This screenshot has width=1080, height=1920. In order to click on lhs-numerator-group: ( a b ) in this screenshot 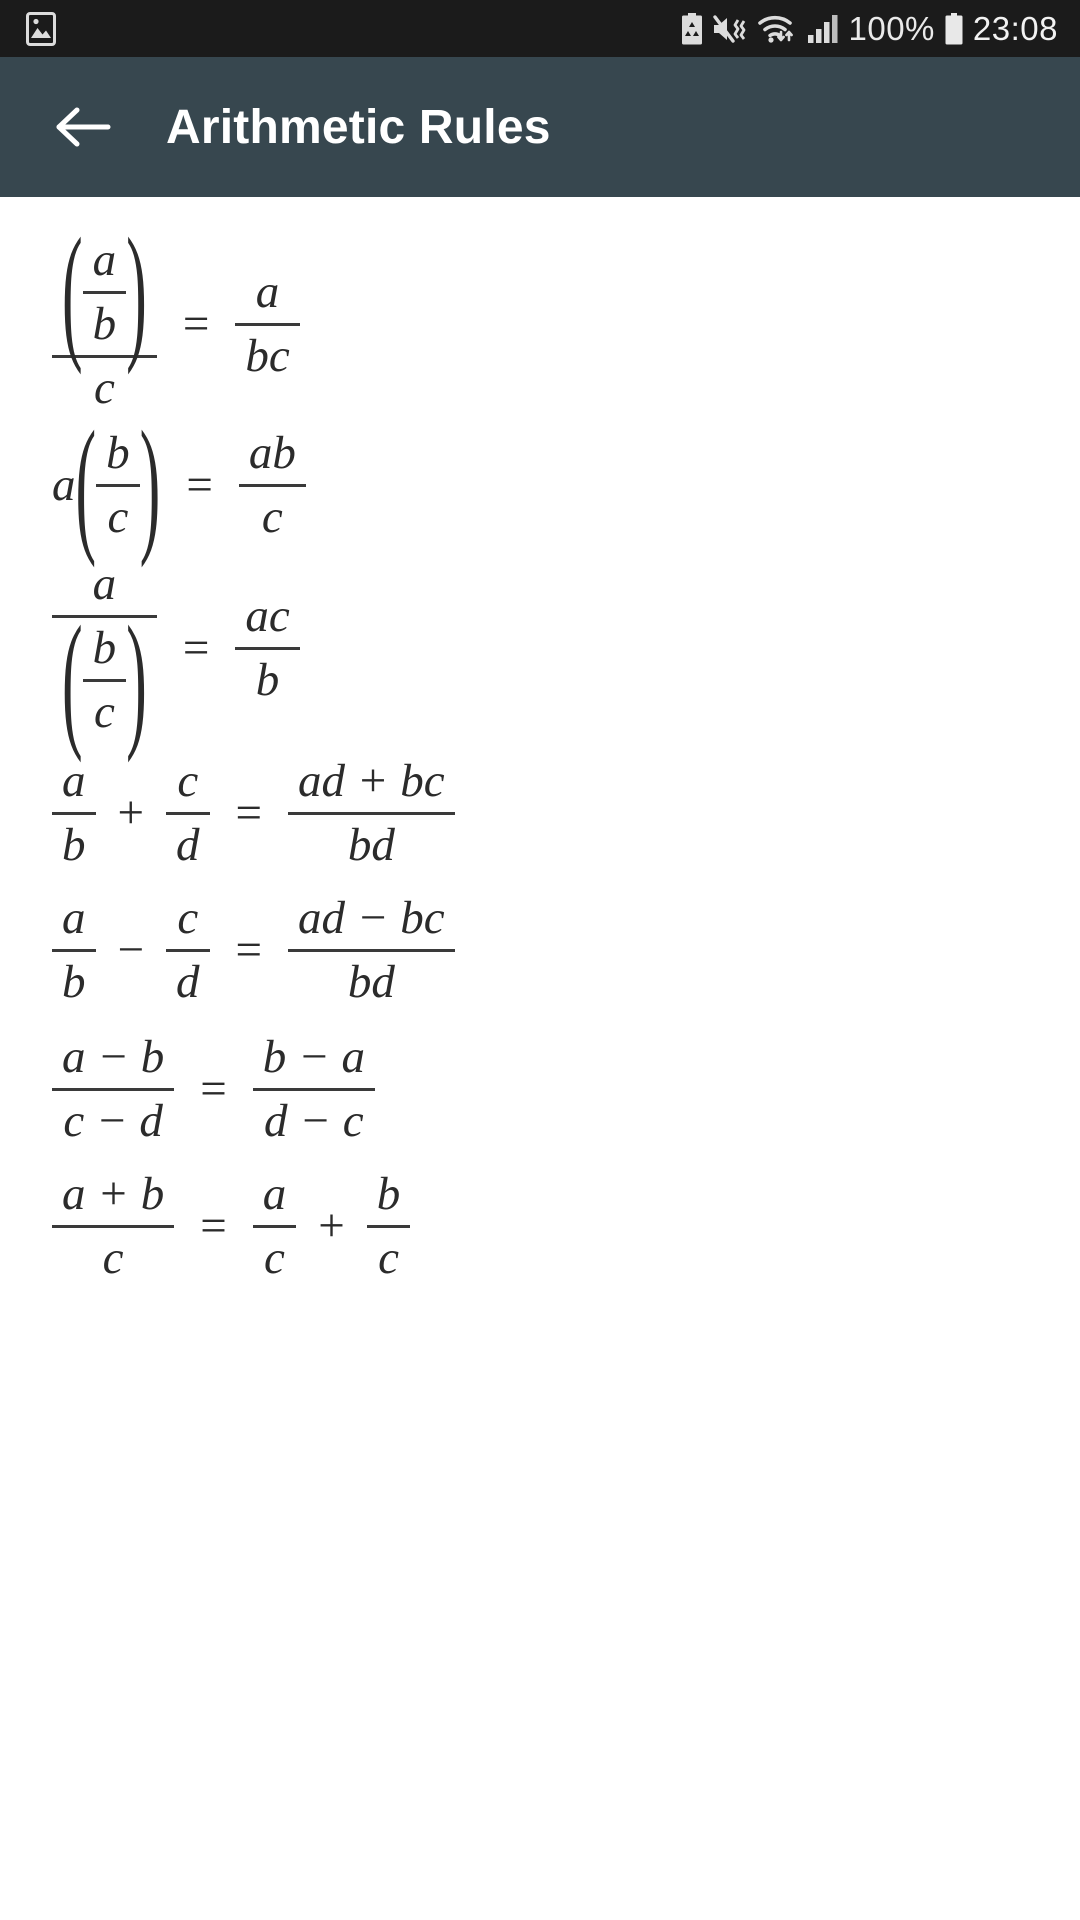, I will do `click(104, 293)`.